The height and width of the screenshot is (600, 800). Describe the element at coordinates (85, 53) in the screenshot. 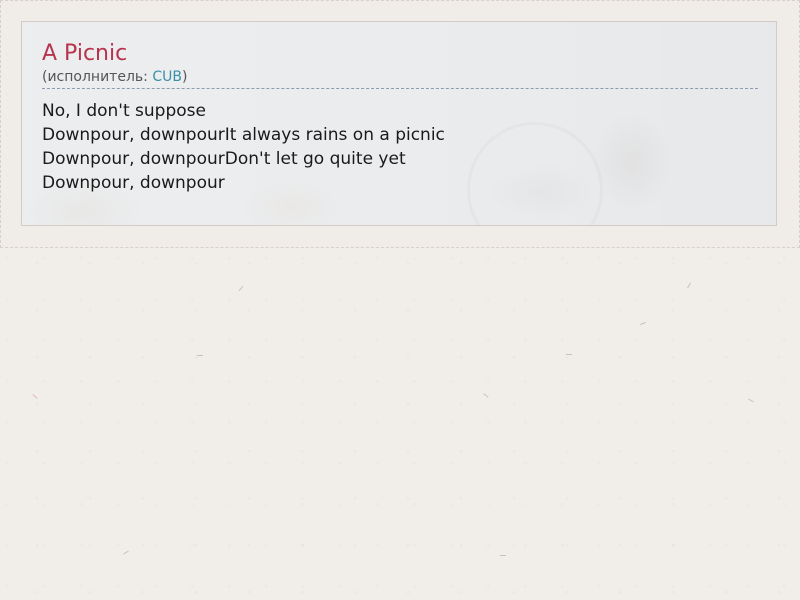

I see `song-title: A Picnic` at that location.